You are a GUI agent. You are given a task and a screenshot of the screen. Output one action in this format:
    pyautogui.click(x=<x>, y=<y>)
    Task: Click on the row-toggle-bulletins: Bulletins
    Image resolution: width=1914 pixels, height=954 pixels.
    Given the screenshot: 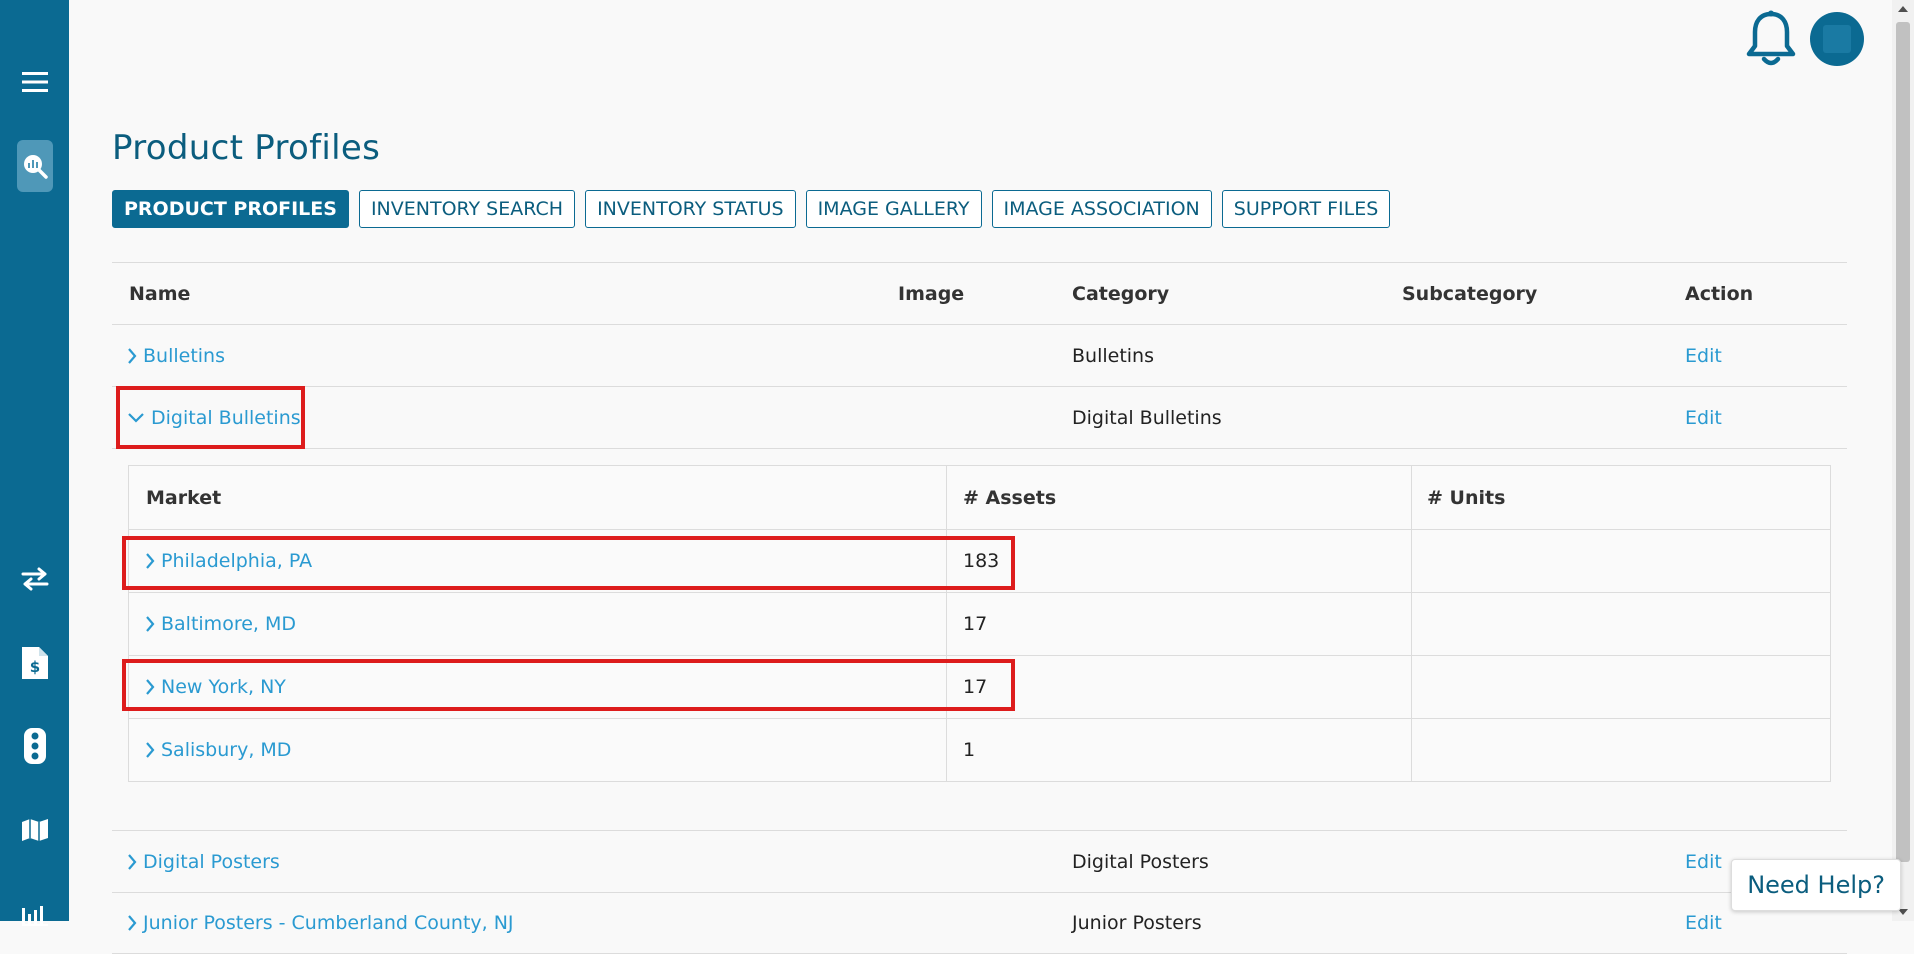 What is the action you would take?
    pyautogui.click(x=176, y=355)
    